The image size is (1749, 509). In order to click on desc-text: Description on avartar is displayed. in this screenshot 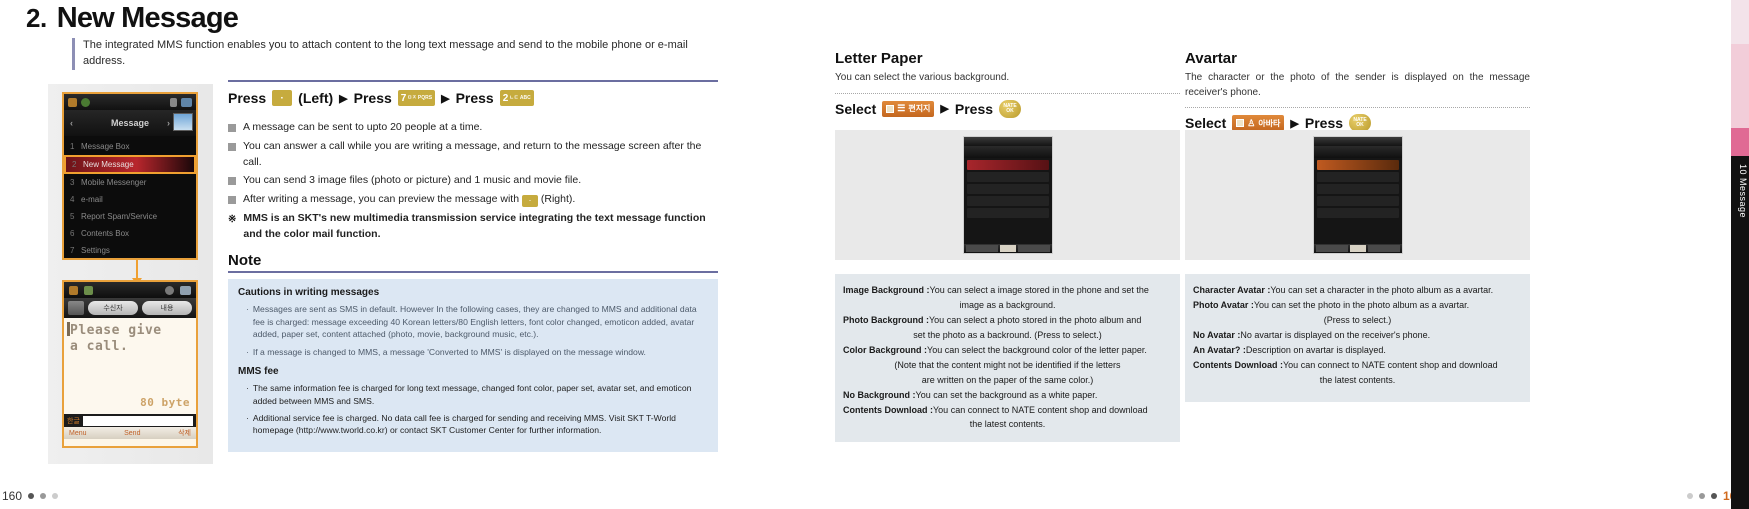, I will do `click(1315, 349)`.